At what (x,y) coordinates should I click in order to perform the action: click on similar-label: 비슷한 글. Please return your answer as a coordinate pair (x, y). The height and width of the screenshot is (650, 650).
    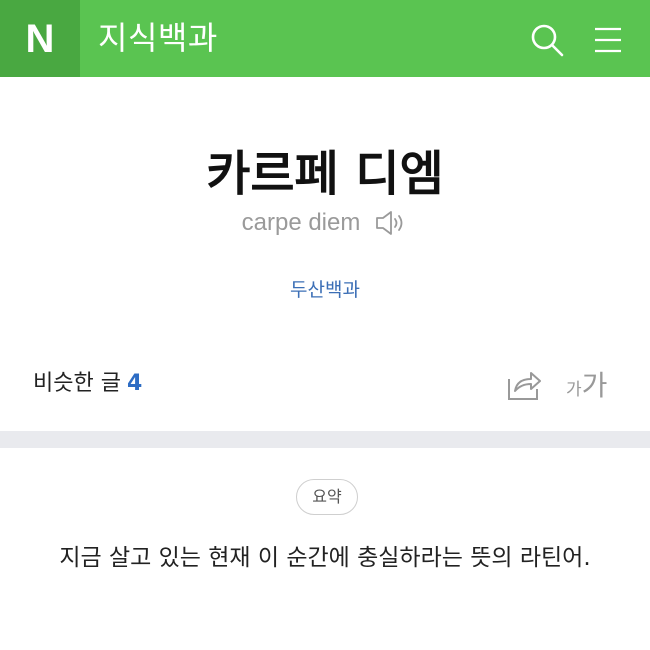
    Looking at the image, I should click on (77, 383).